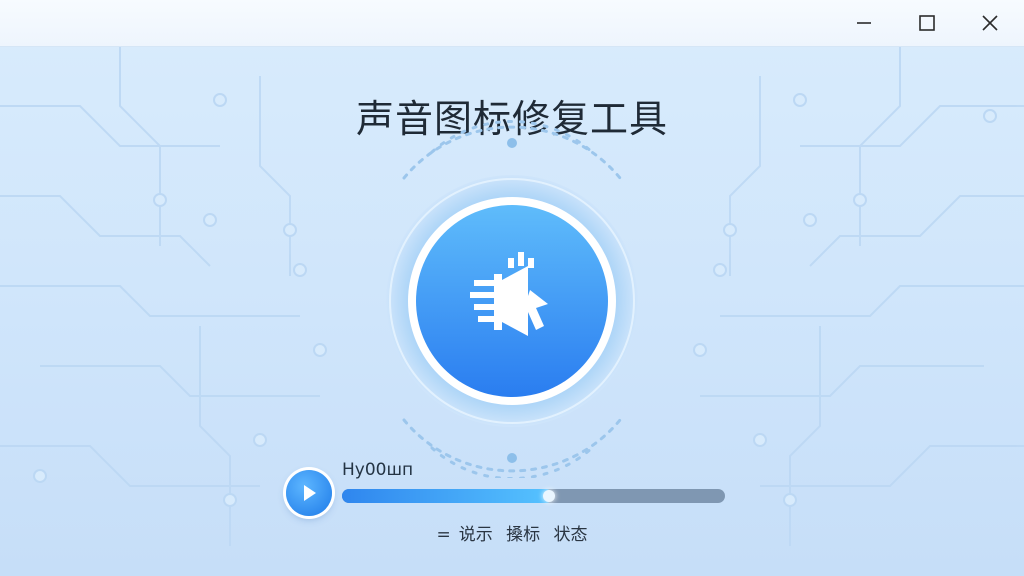  Describe the element at coordinates (475, 535) in the screenshot. I see `status-word: 说示` at that location.